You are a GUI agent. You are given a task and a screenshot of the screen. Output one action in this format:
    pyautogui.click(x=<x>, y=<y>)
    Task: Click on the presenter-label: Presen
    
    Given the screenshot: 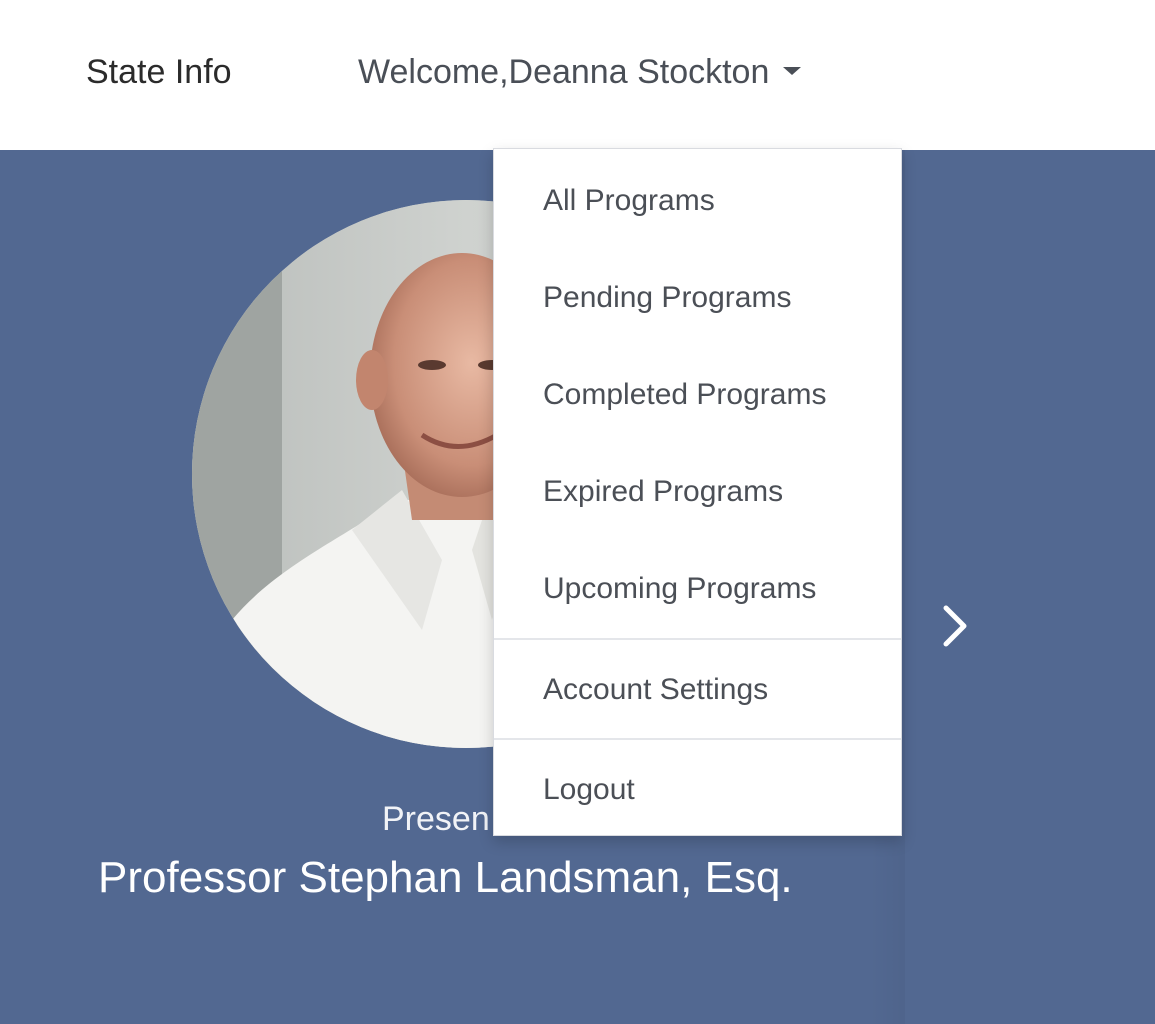 What is the action you would take?
    pyautogui.click(x=436, y=819)
    